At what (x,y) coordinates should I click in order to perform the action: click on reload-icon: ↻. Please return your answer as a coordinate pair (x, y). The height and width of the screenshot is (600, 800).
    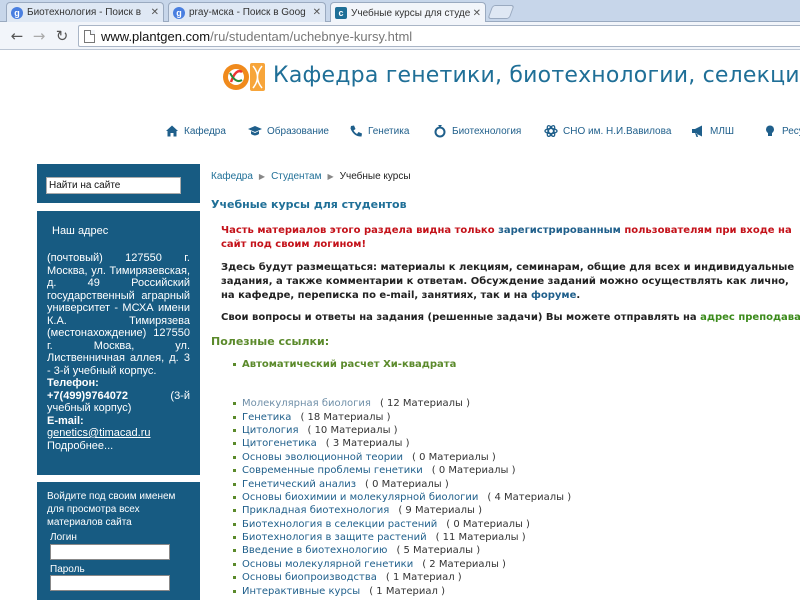
    Looking at the image, I should click on (62, 36).